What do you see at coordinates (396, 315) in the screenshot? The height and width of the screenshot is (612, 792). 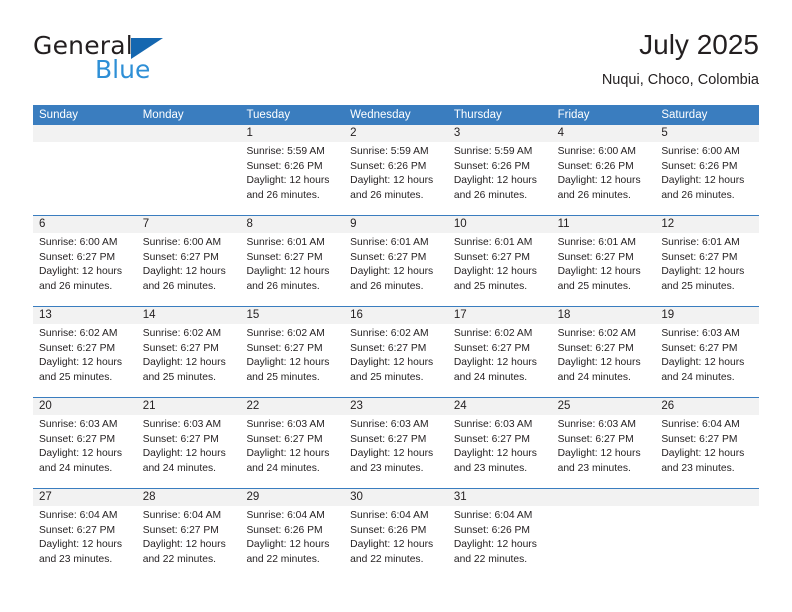 I see `day-number: 16` at bounding box center [396, 315].